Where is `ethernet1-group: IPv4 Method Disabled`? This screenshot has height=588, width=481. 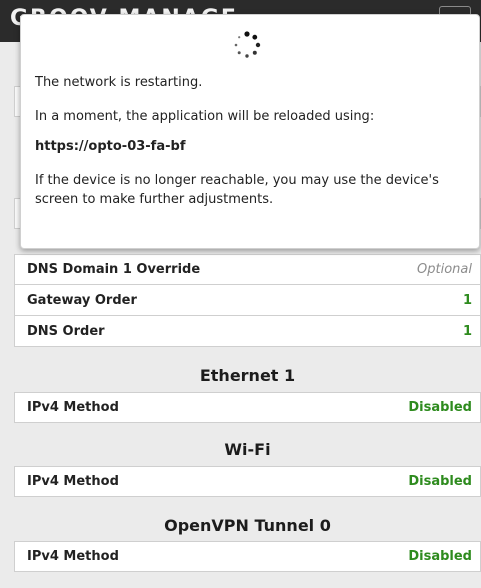
ethernet1-group: IPv4 Method Disabled is located at coordinates (247, 407).